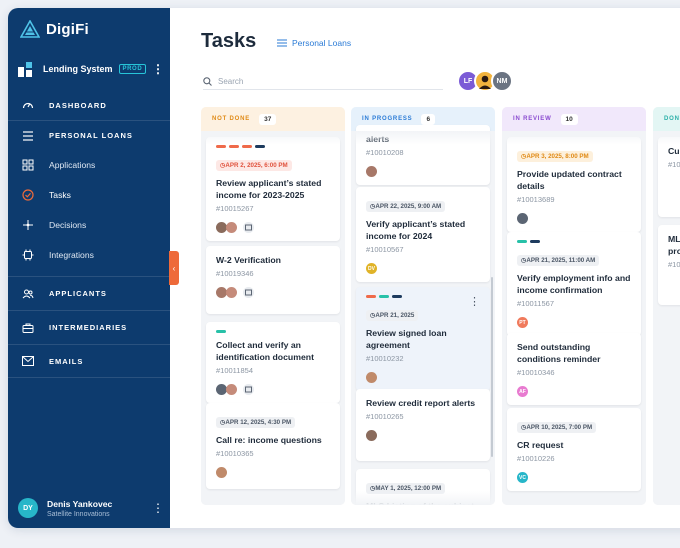 This screenshot has height=548, width=680. Describe the element at coordinates (67, 29) in the screenshot. I see `app-name: DigiFi` at that location.